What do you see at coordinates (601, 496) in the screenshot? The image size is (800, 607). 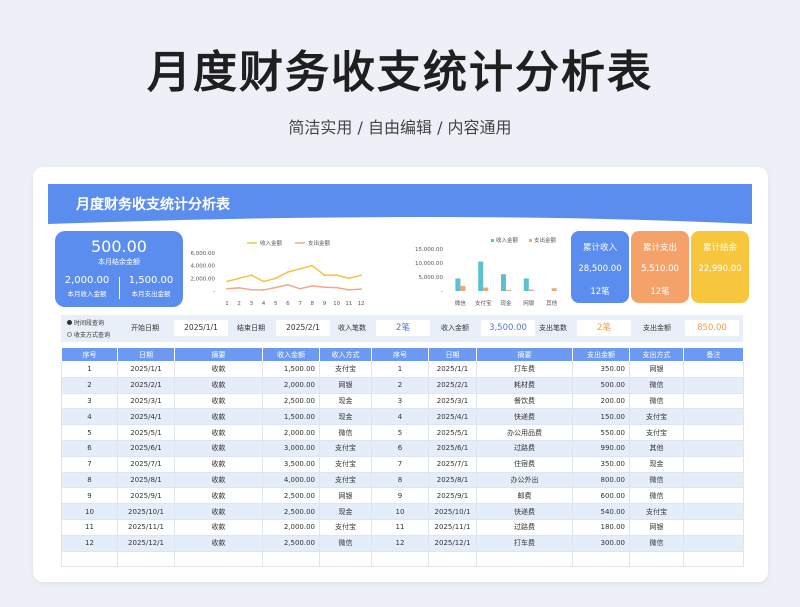 I see `table-cell: 600.00` at bounding box center [601, 496].